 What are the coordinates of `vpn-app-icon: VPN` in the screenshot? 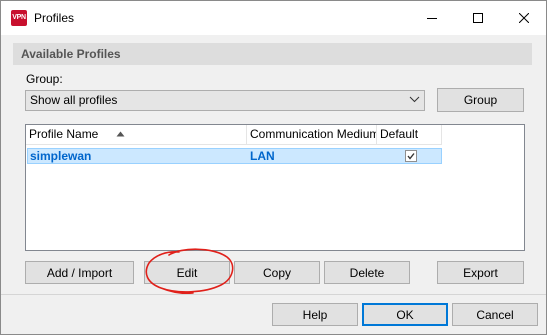 It's located at (19, 18).